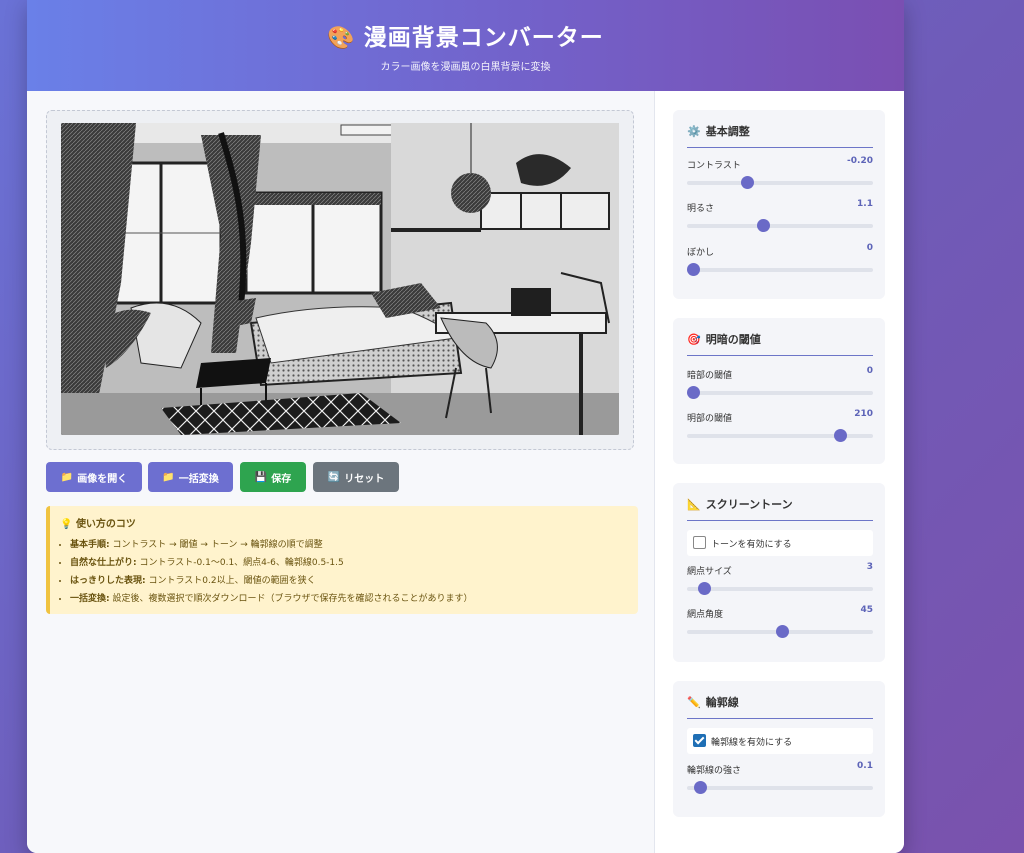 The width and height of the screenshot is (1024, 853). What do you see at coordinates (779, 262) in the screenshot?
I see `blur-slider: ぼかし 0` at bounding box center [779, 262].